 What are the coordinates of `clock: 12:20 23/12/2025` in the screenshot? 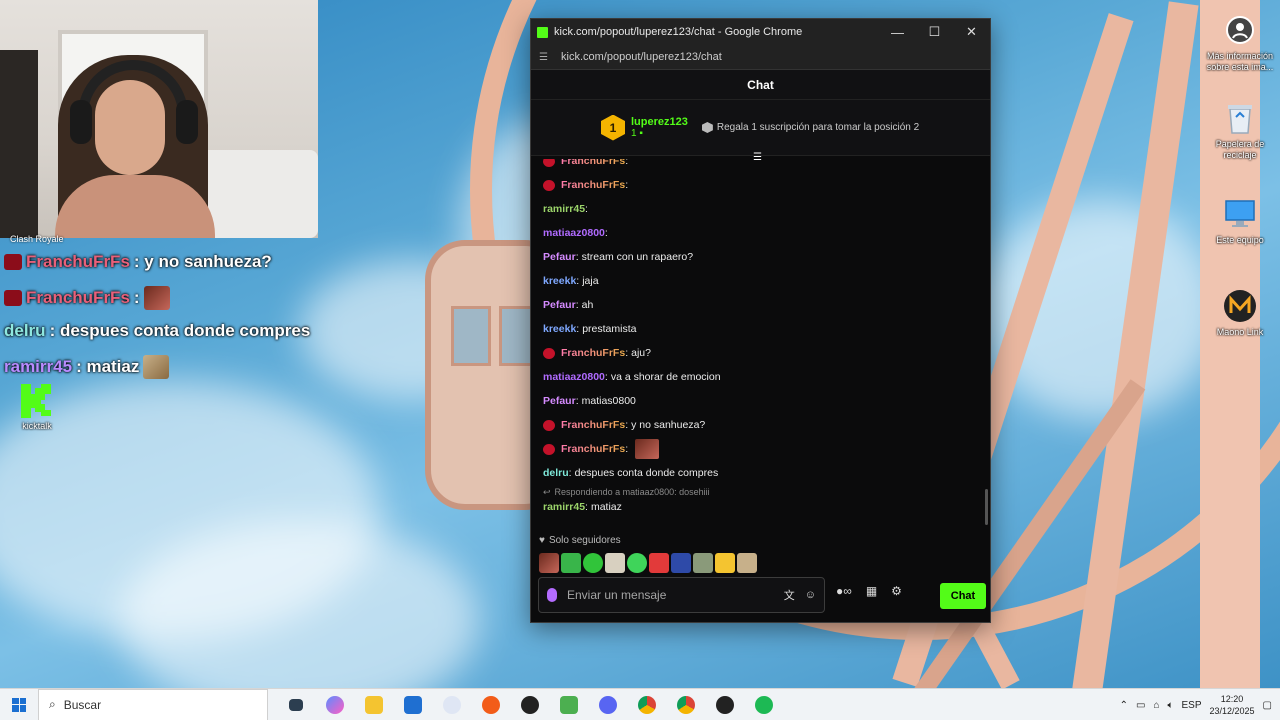 It's located at (1232, 705).